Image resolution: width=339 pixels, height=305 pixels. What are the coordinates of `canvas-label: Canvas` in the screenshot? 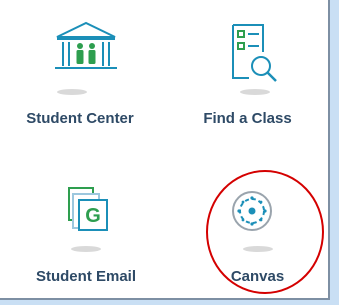 It's located at (257, 276).